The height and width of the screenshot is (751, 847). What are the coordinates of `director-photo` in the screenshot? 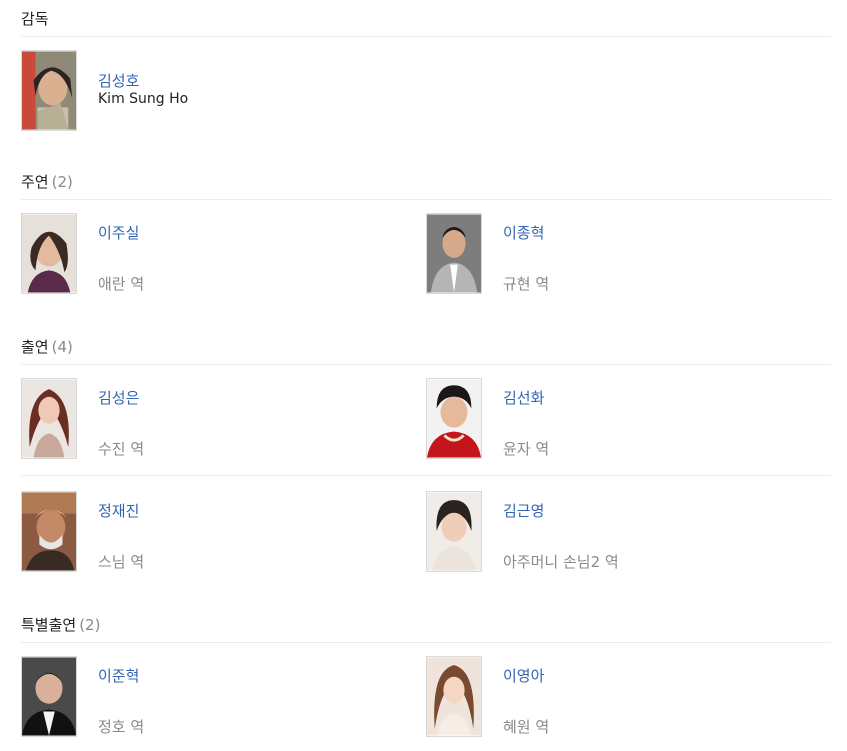 It's located at (49, 90).